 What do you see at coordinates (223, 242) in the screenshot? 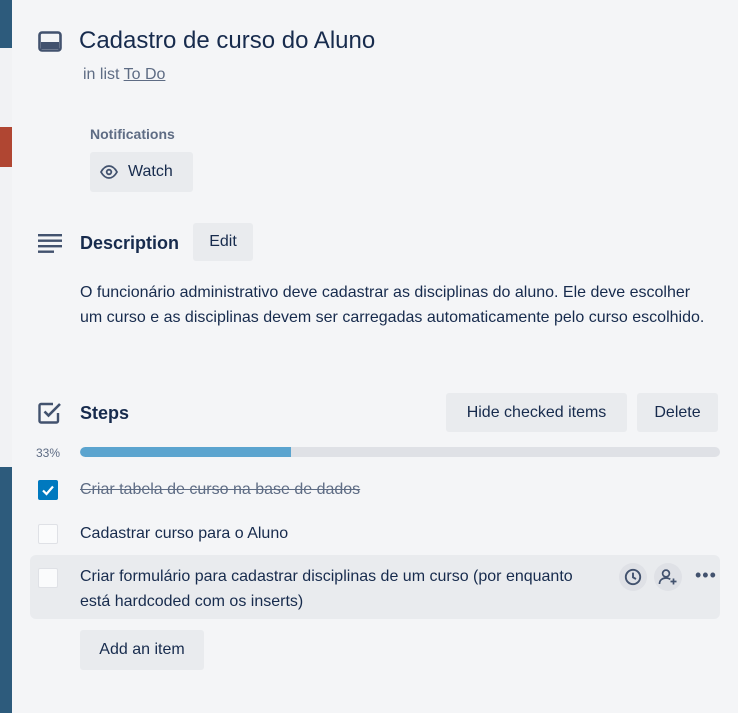
I see `edit-description-button: Edit` at bounding box center [223, 242].